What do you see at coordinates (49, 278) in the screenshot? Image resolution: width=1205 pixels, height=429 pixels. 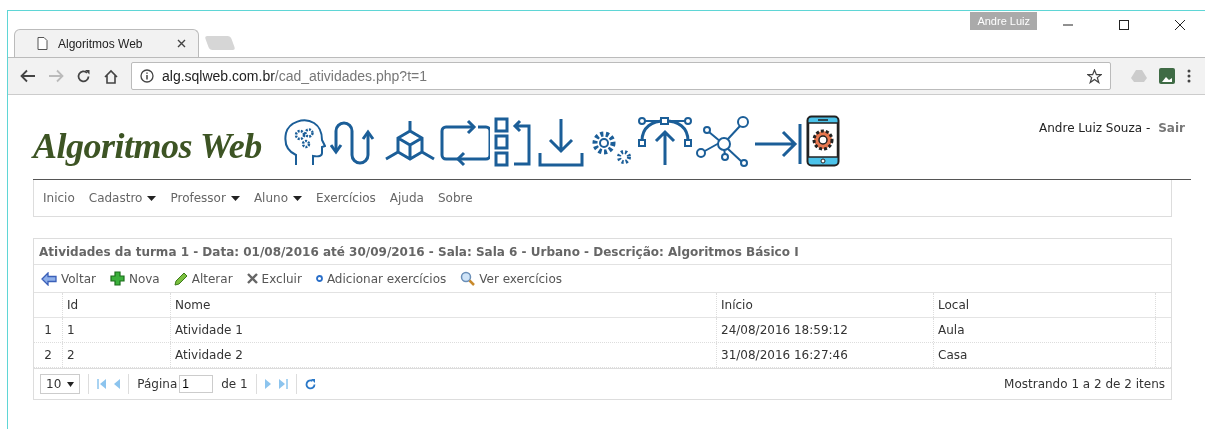 I see `back-arrow-icon` at bounding box center [49, 278].